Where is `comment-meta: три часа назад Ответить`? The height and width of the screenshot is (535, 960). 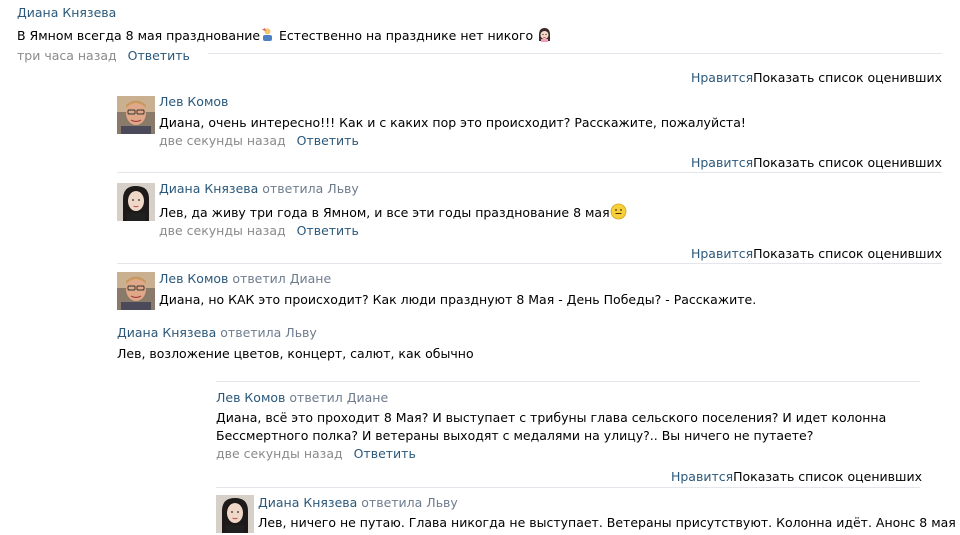
comment-meta: три часа назад Ответить is located at coordinates (103, 55).